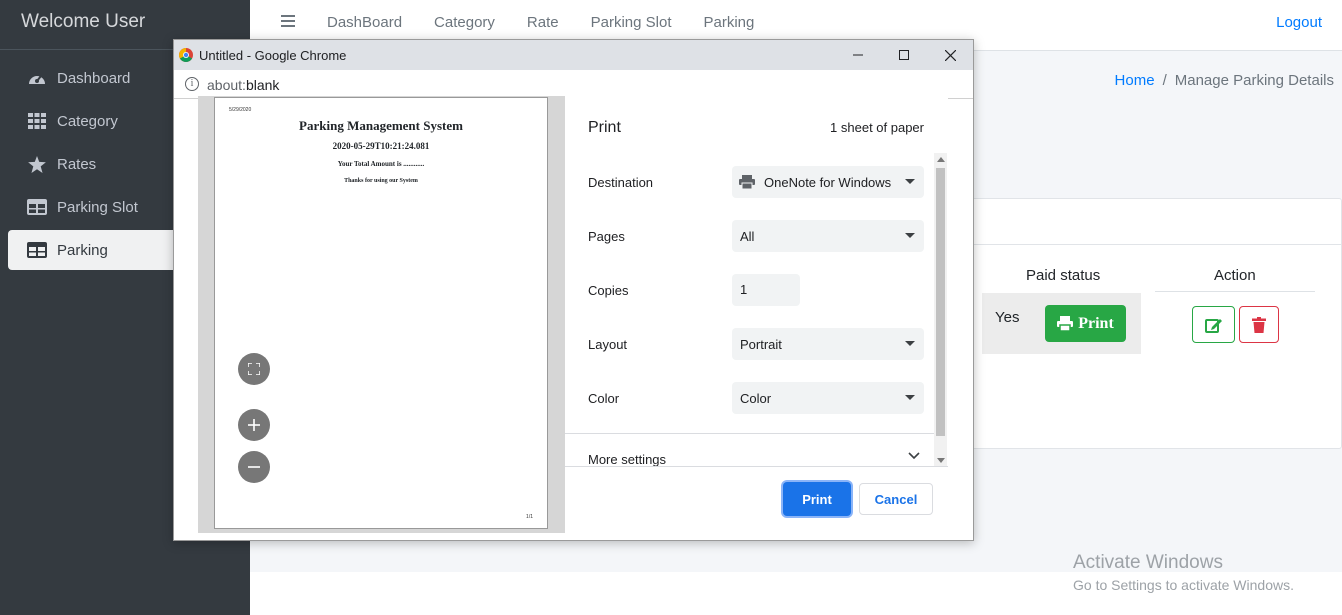  What do you see at coordinates (288, 21) in the screenshot?
I see `hamburger-menu-icon` at bounding box center [288, 21].